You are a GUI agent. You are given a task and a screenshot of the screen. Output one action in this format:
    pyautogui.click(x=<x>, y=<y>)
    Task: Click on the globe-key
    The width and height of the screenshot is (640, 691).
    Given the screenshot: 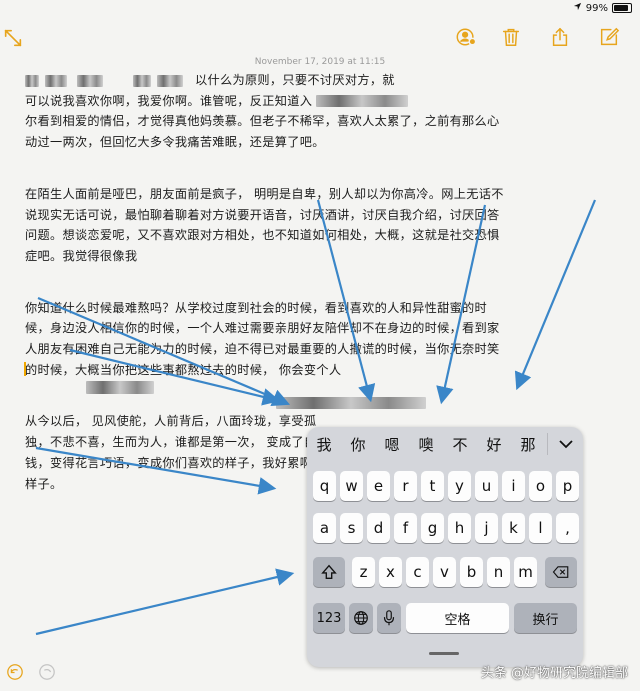 What is the action you would take?
    pyautogui.click(x=361, y=618)
    